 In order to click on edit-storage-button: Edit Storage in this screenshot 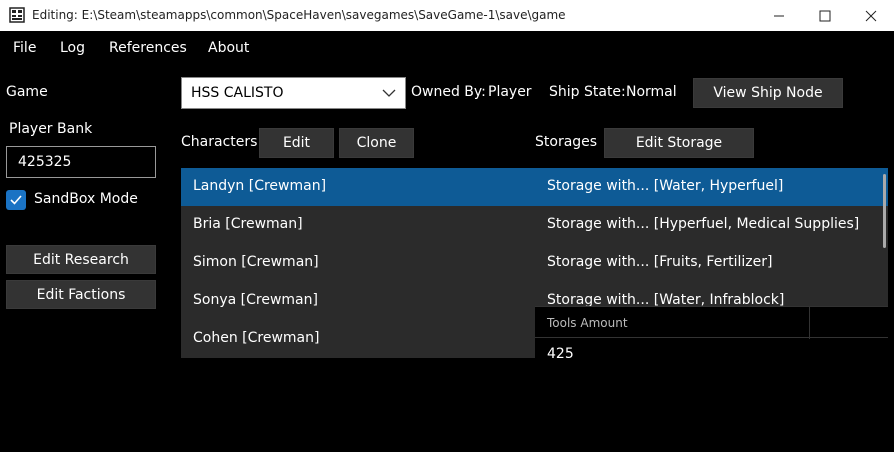, I will do `click(679, 143)`.